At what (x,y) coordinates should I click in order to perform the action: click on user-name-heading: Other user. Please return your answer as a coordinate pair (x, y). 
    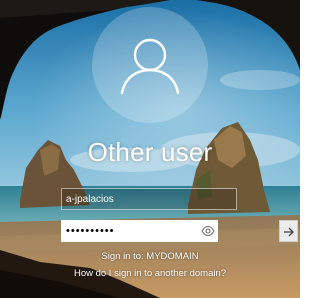
    Looking at the image, I should click on (150, 152).